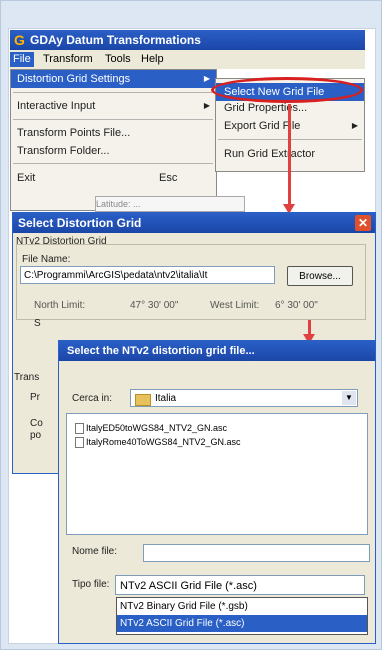 This screenshot has height=650, width=382. I want to click on highlight-circle, so click(287, 90).